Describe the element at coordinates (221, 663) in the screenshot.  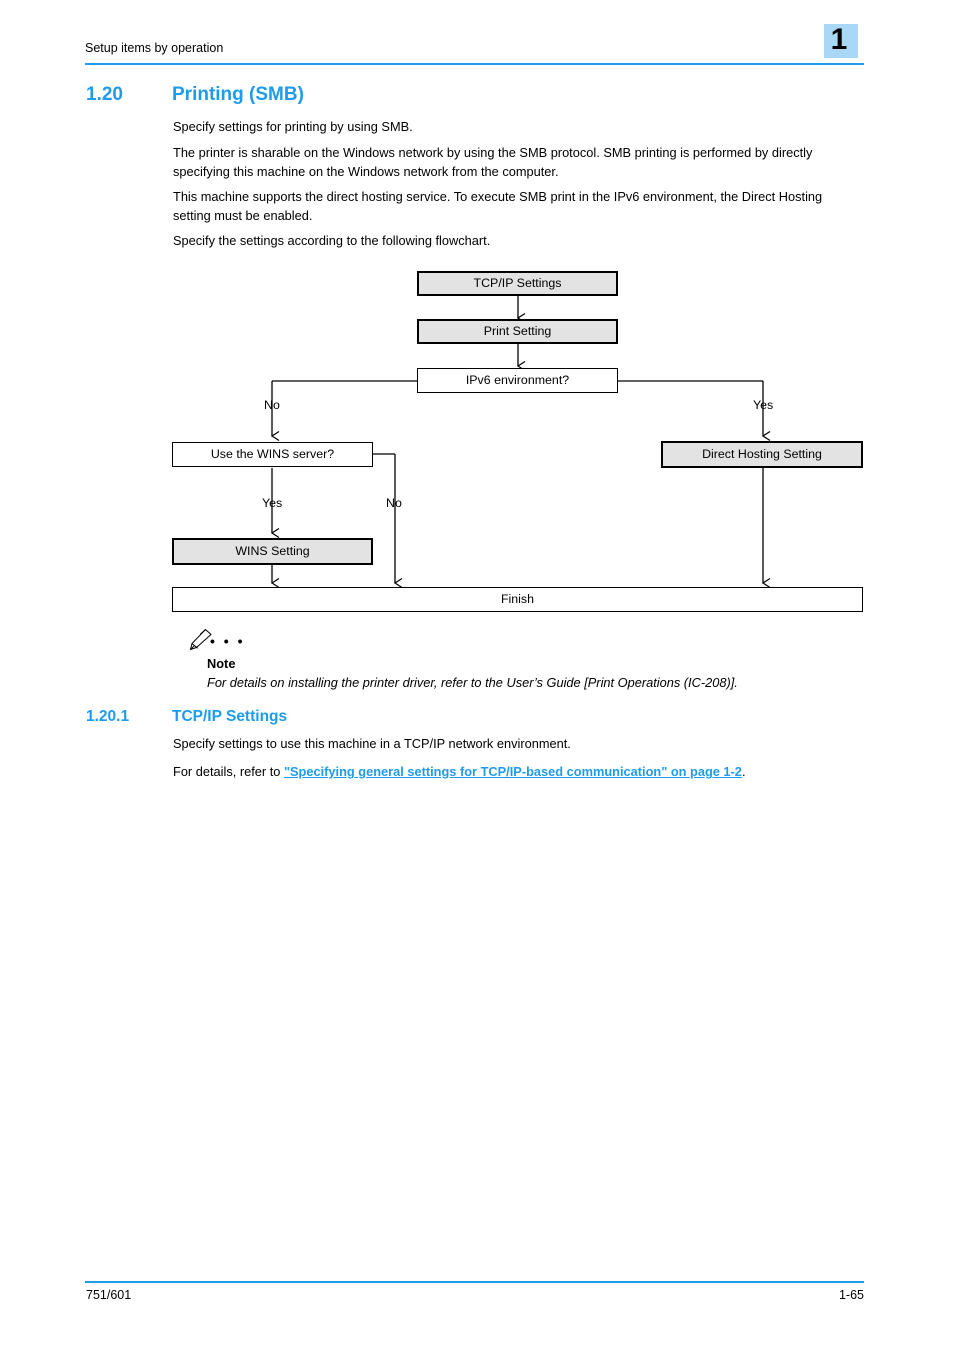
I see `note-title: Note` at that location.